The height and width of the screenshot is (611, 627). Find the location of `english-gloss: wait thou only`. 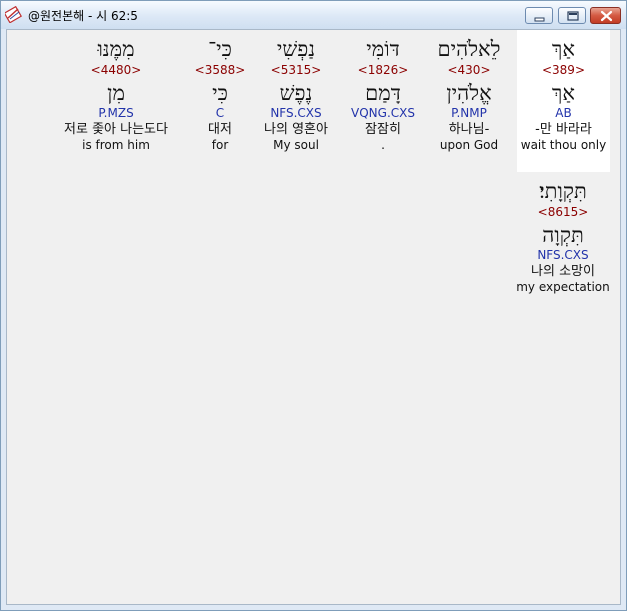

english-gloss: wait thou only is located at coordinates (563, 145).